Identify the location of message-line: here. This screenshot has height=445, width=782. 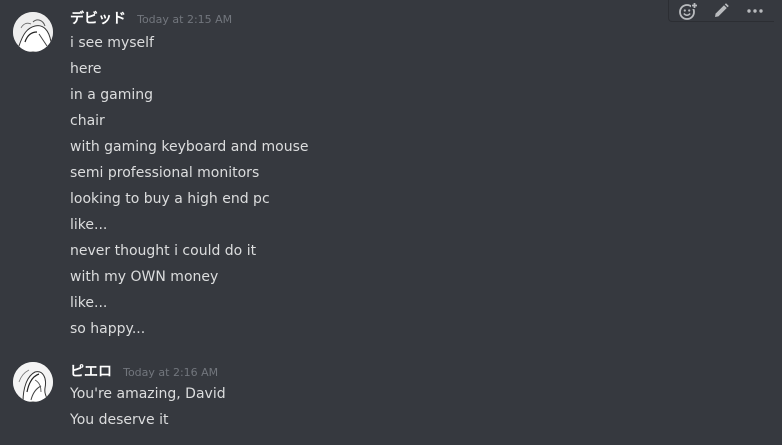
(86, 69).